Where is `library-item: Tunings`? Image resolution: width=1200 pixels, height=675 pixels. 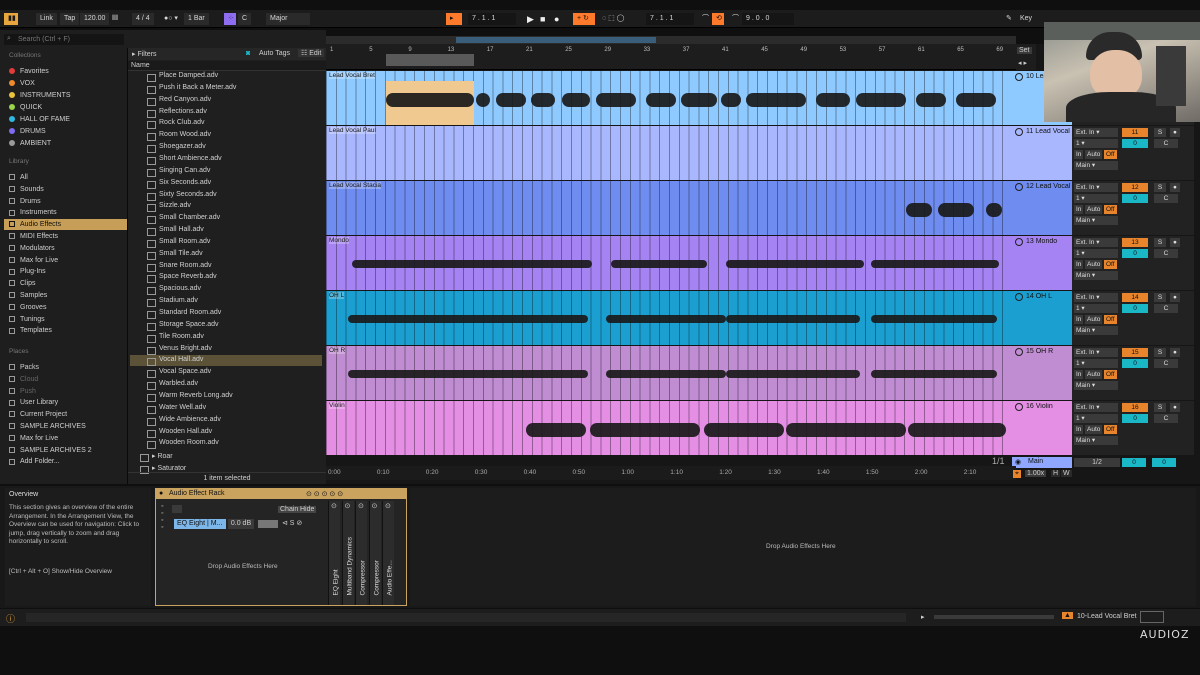 library-item: Tunings is located at coordinates (27, 319).